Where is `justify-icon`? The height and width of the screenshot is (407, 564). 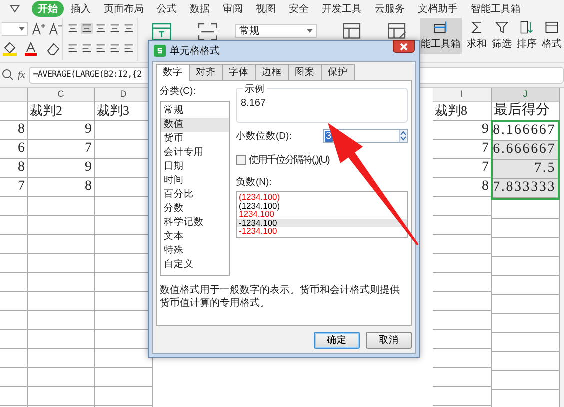
justify-icon is located at coordinates (115, 48).